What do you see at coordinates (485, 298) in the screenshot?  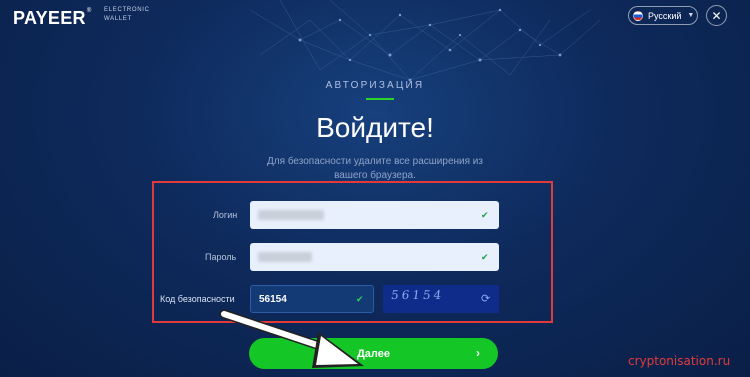 I see `refresh-icon: ⟳` at bounding box center [485, 298].